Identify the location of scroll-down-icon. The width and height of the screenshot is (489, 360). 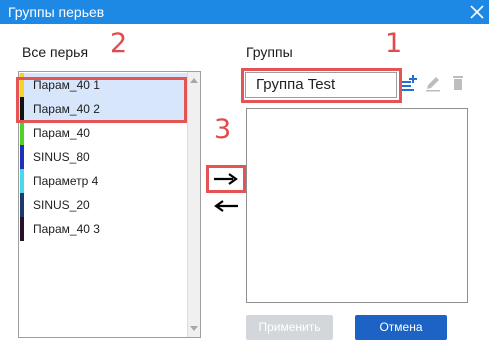
(194, 328).